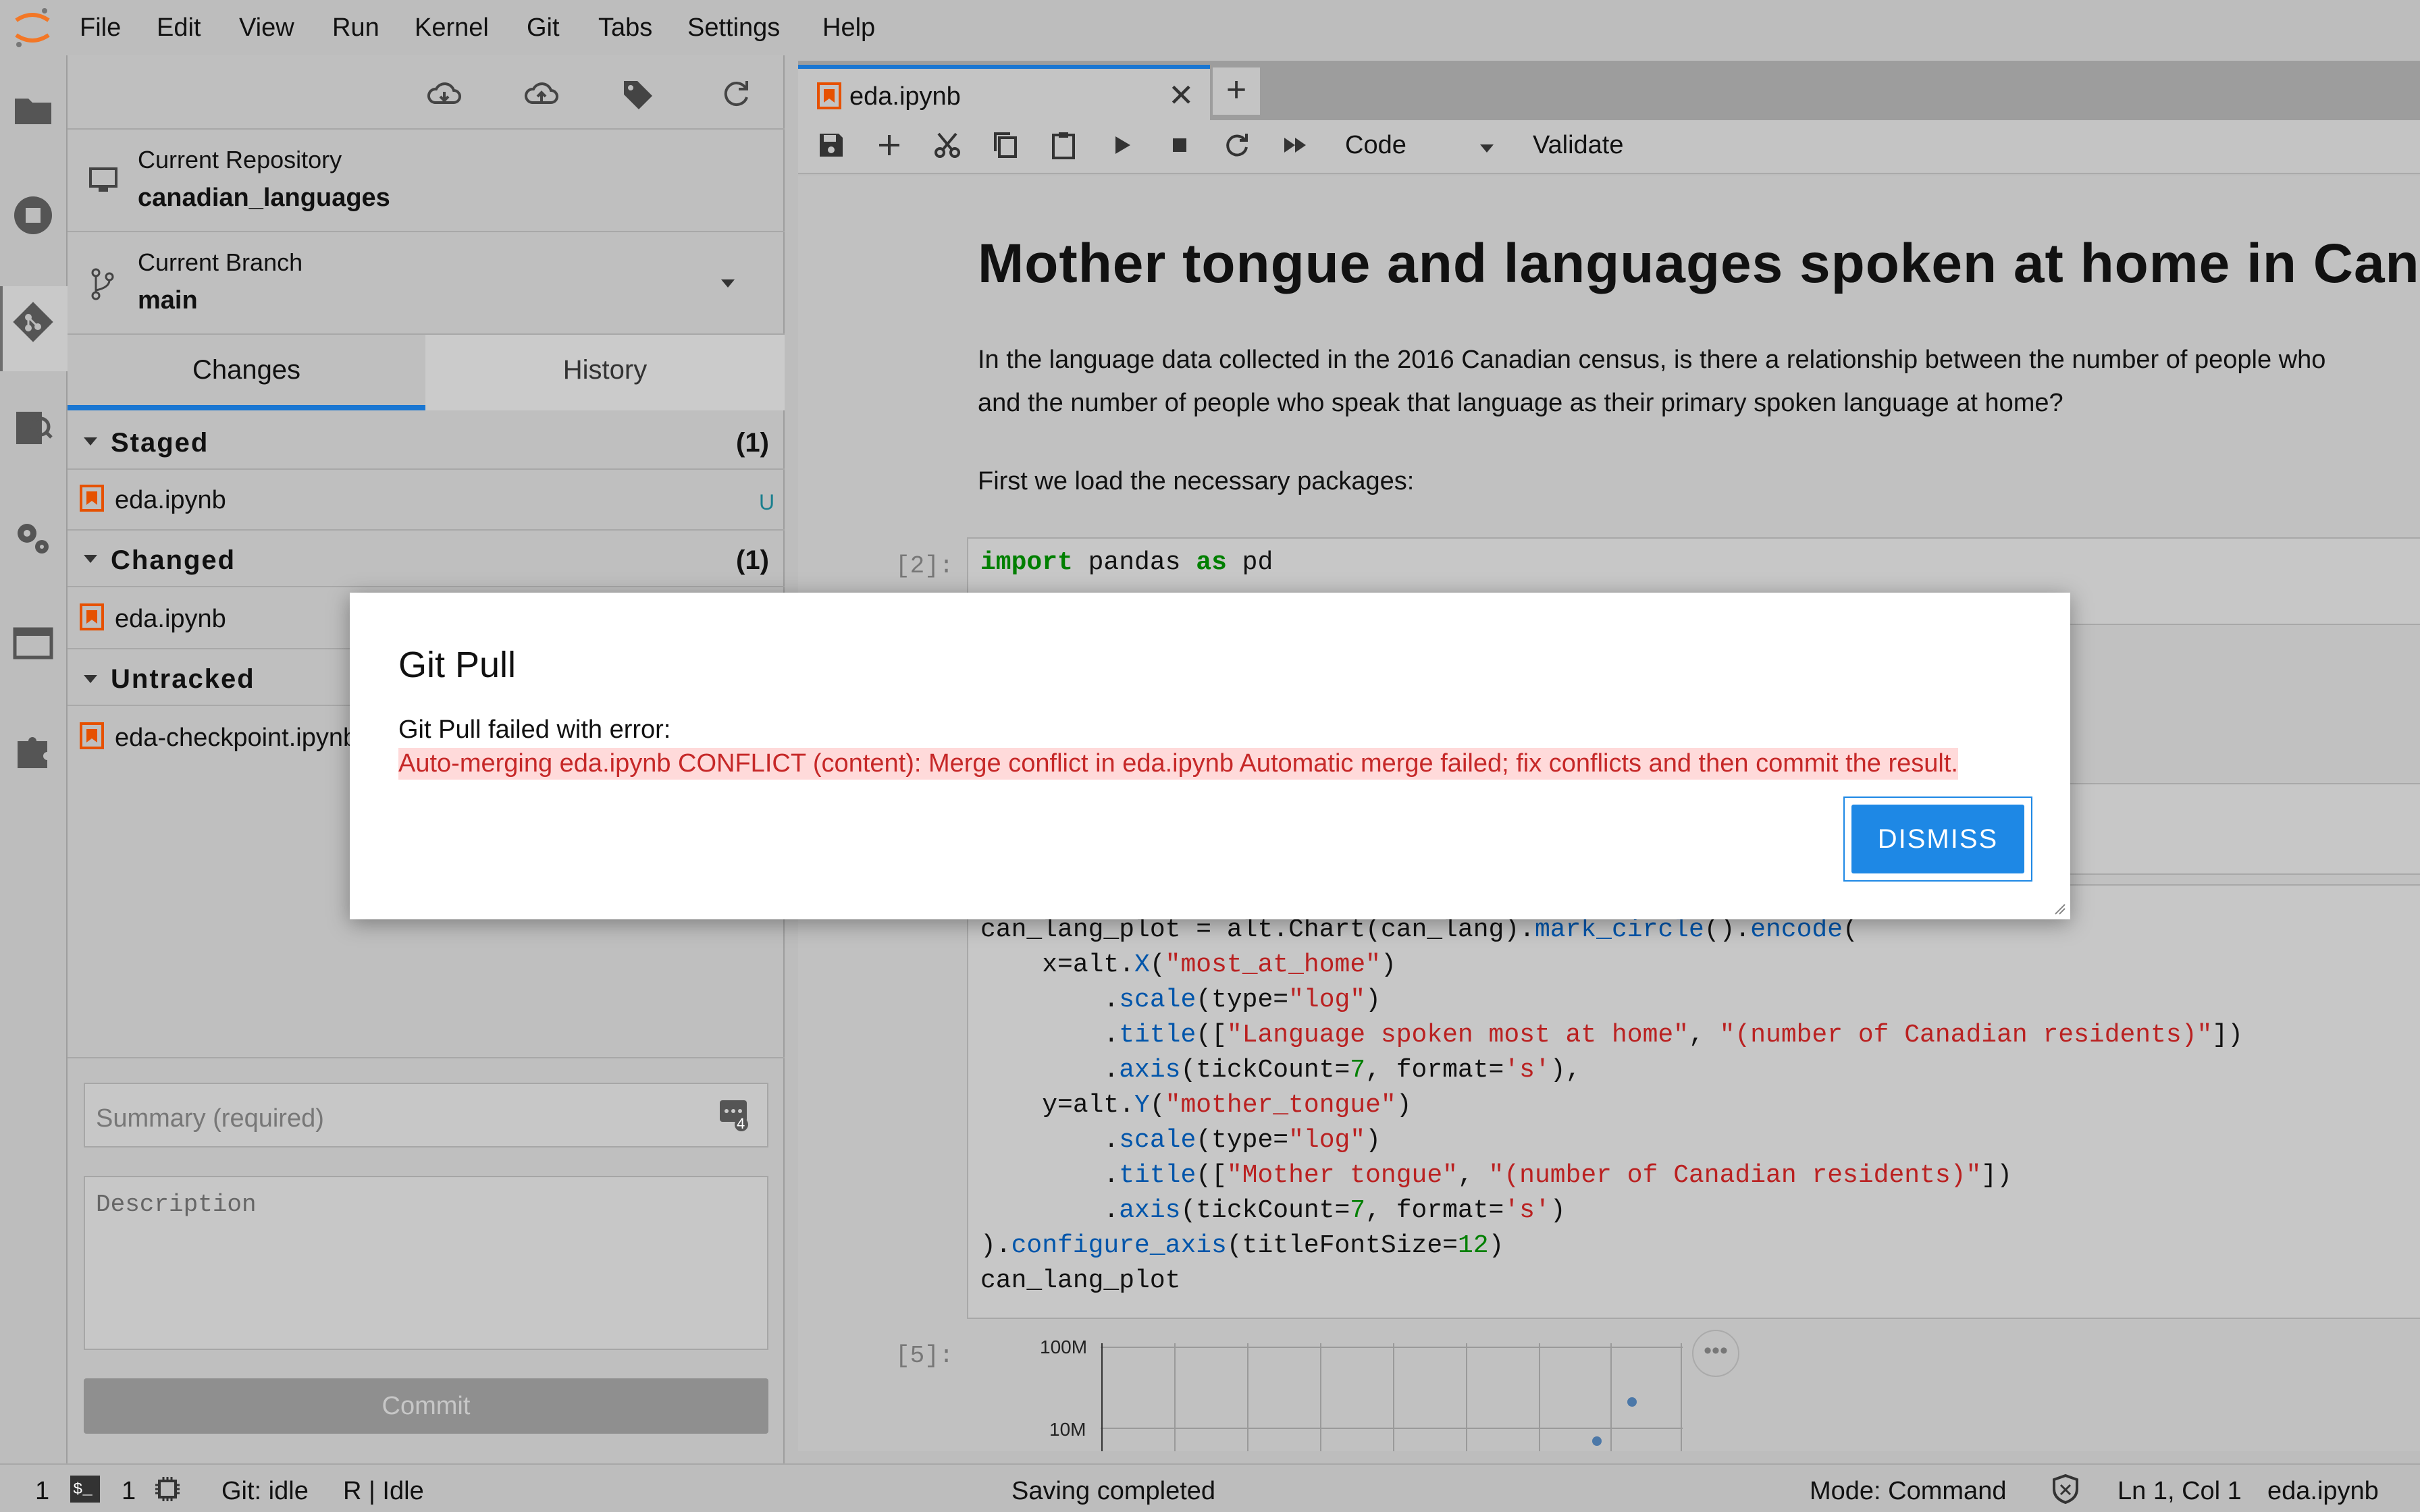 This screenshot has height=1512, width=2420. I want to click on extensions-puzzle-icon, so click(33, 750).